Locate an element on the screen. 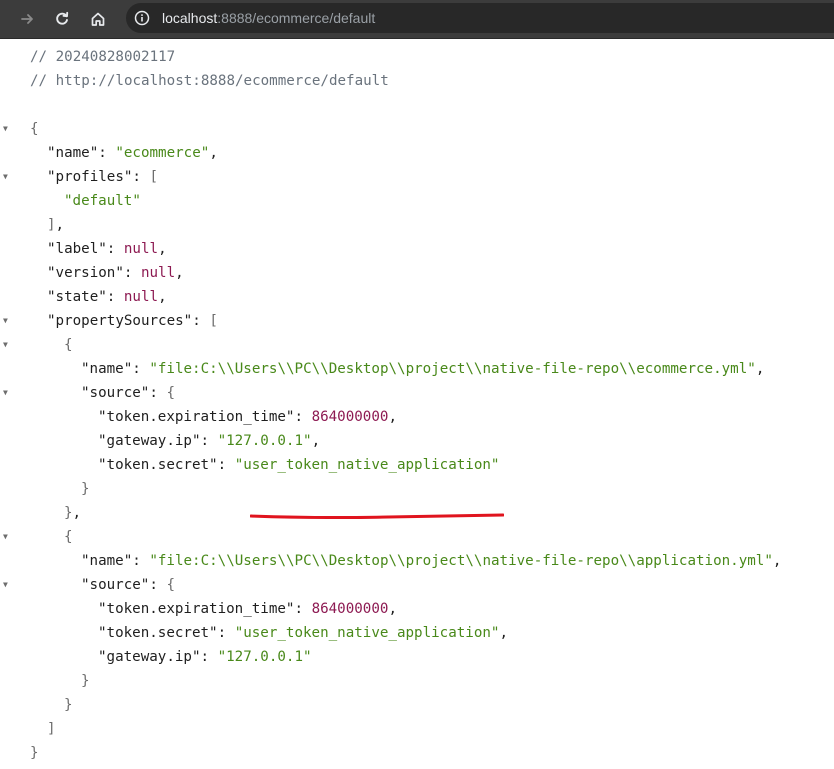  property-sources-close: ] is located at coordinates (51, 729).